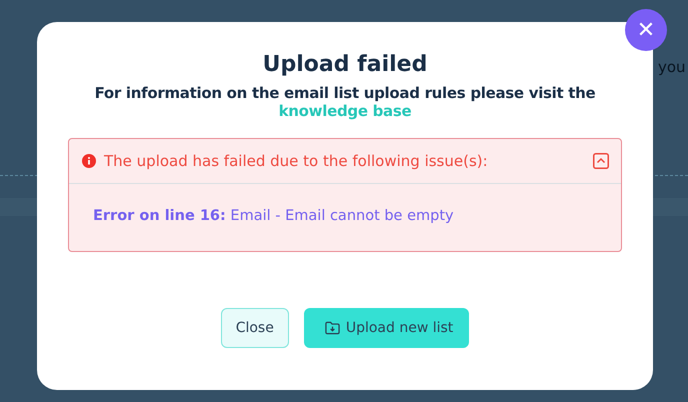  I want to click on upload-button: Upload new list, so click(387, 328).